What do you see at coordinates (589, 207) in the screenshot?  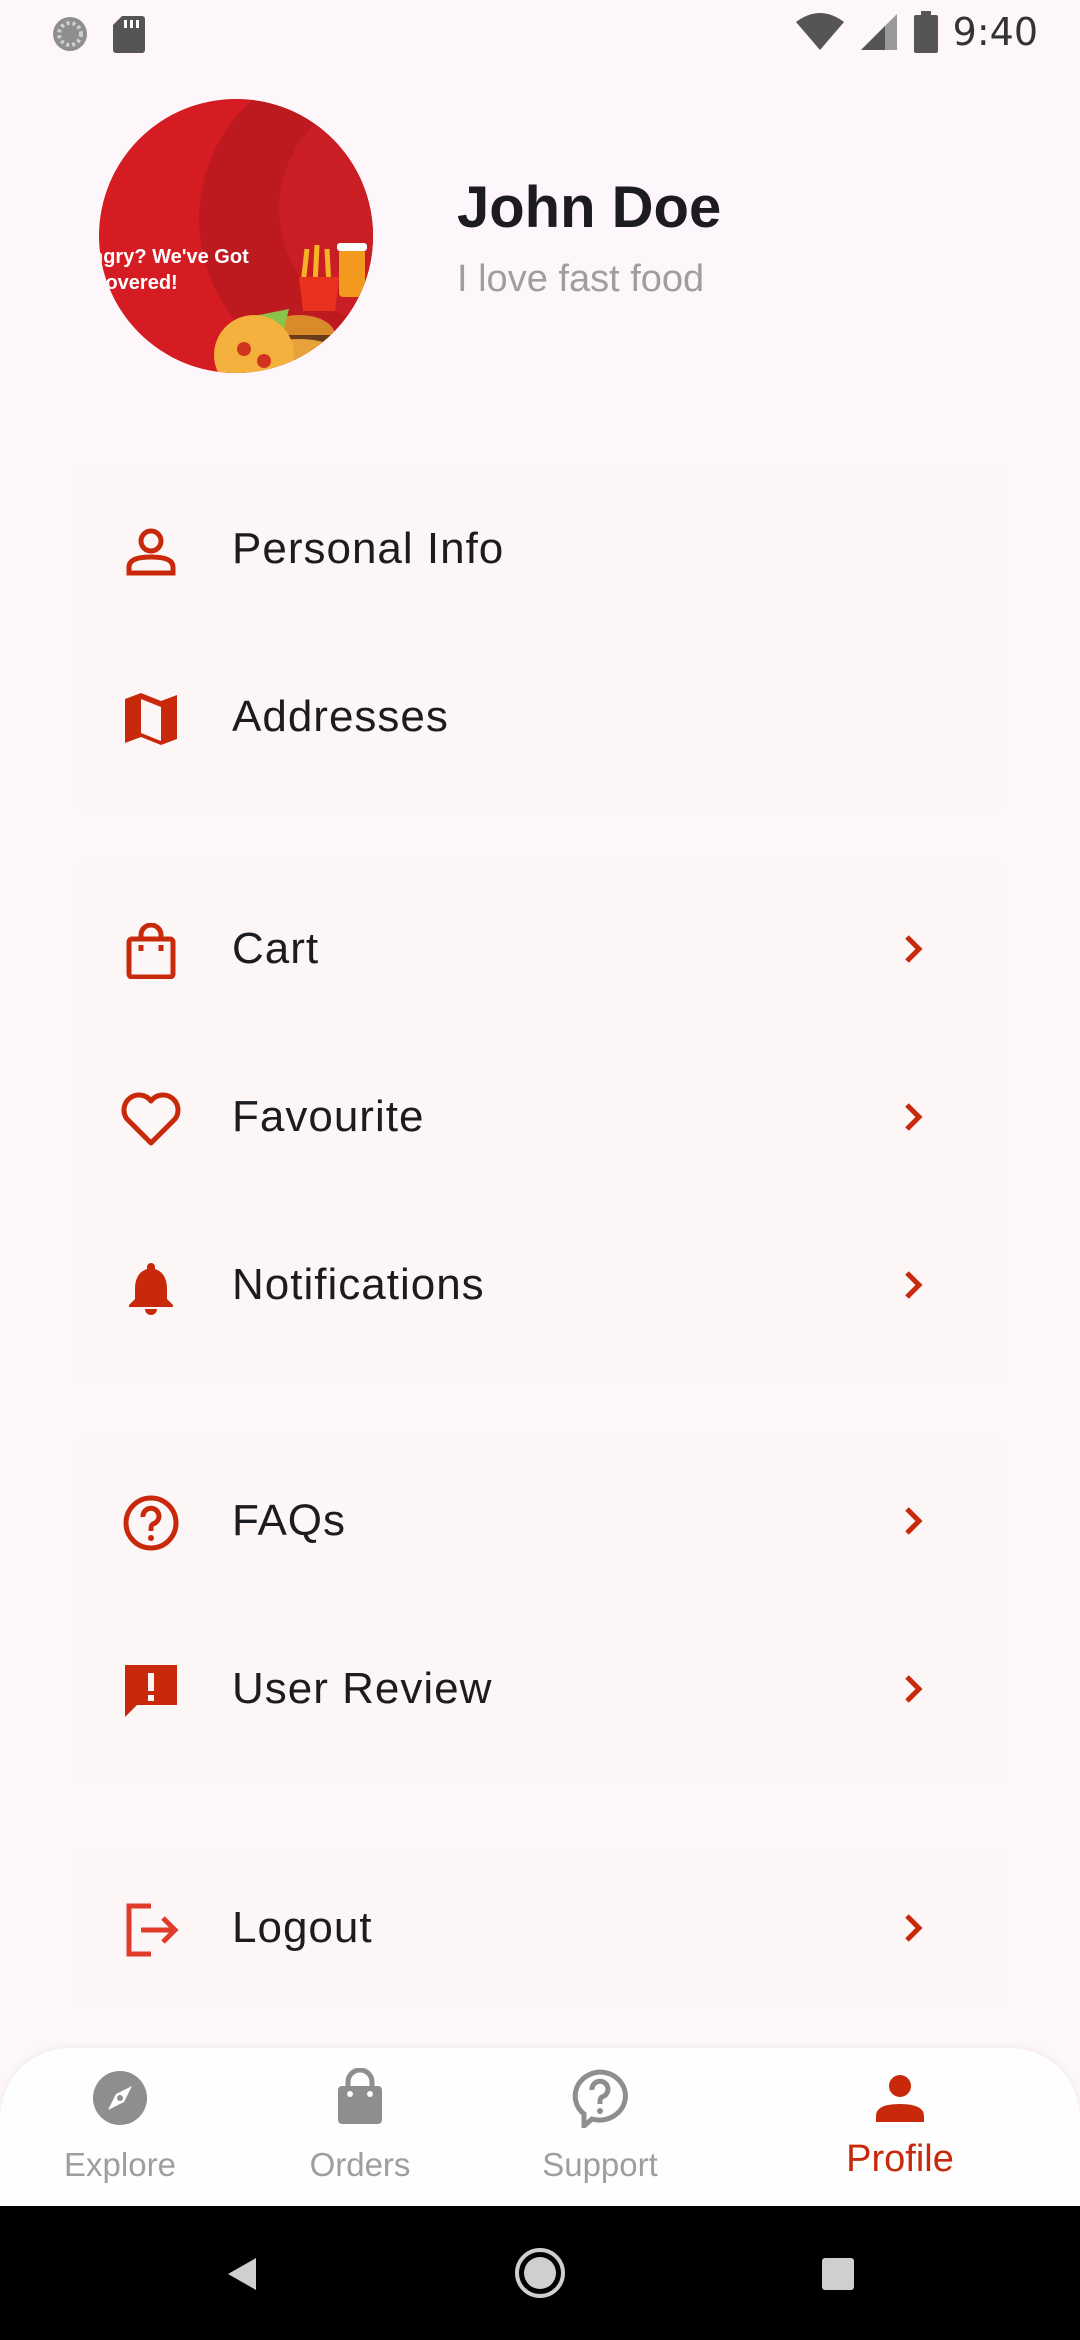 I see `user-name: John Doe` at bounding box center [589, 207].